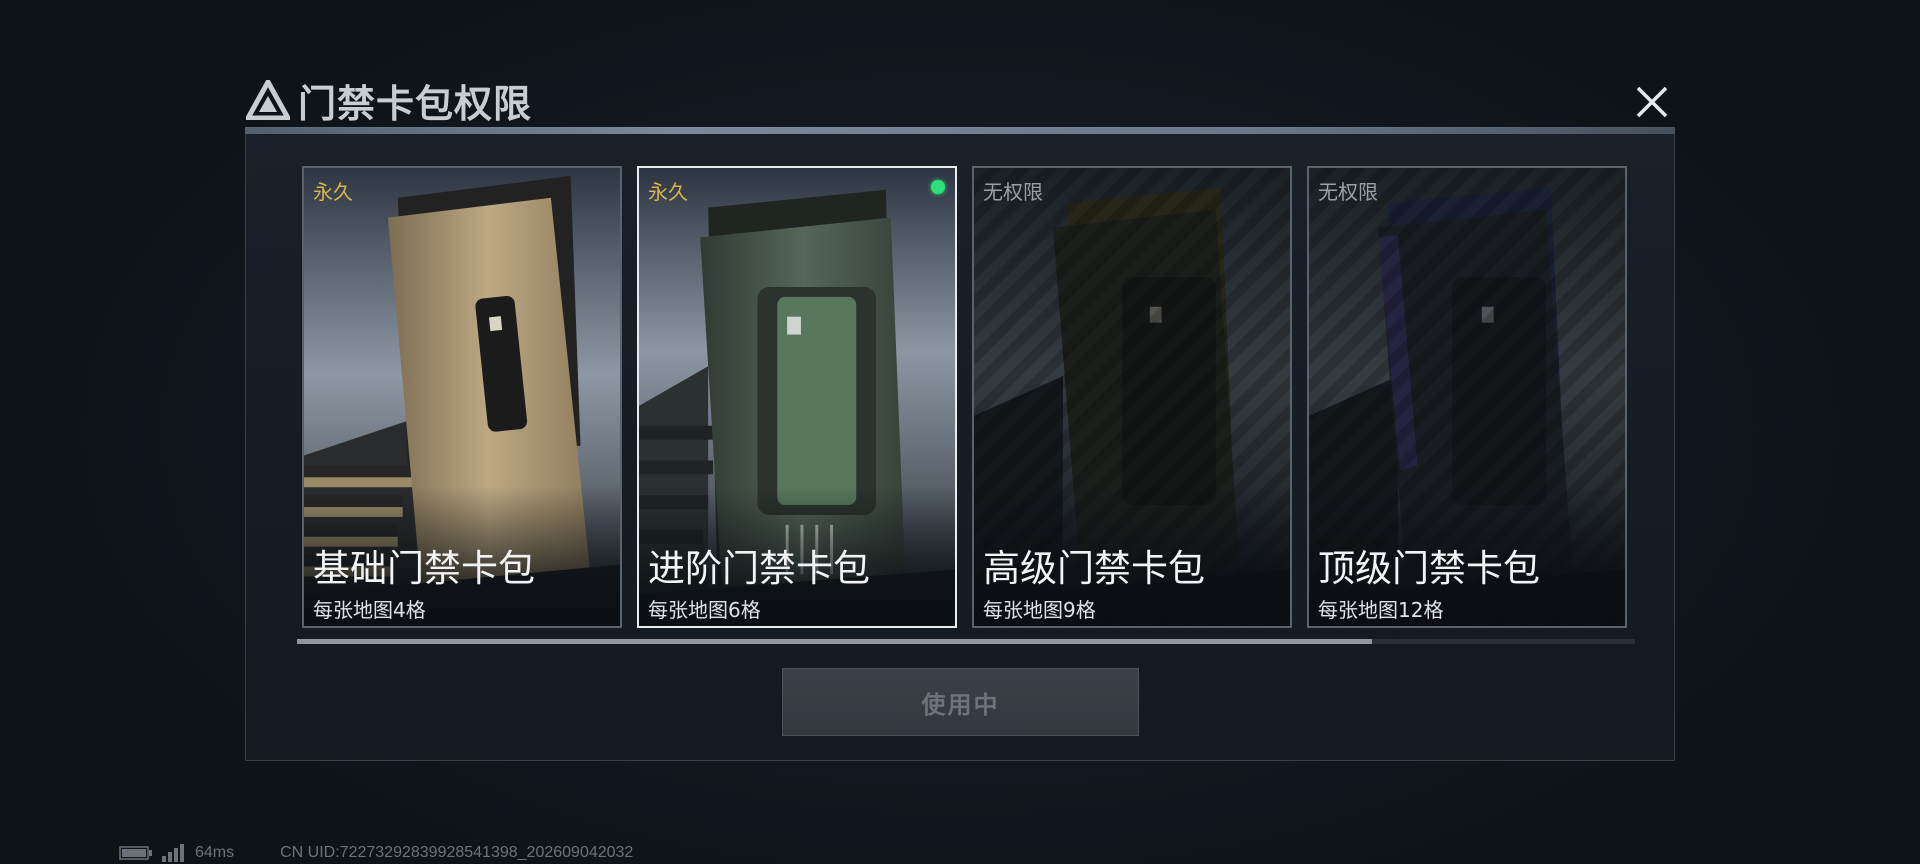 This screenshot has width=1920, height=864. Describe the element at coordinates (268, 100) in the screenshot. I see `triangle-logo-icon` at that location.